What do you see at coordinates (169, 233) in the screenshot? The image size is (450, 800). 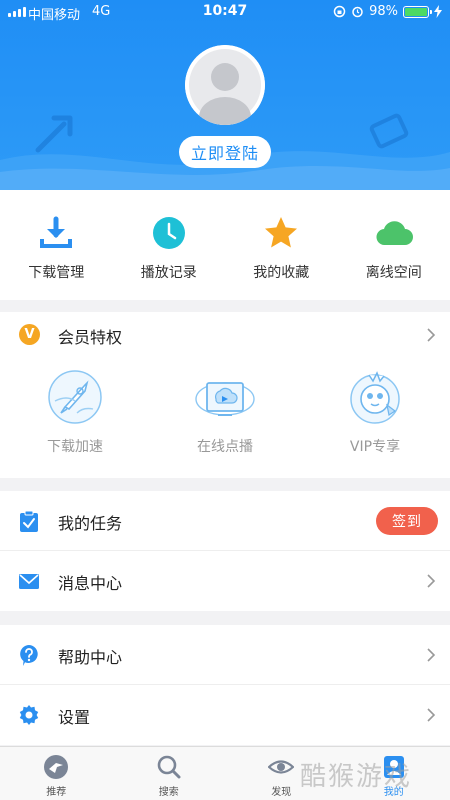 I see `clock-icon` at bounding box center [169, 233].